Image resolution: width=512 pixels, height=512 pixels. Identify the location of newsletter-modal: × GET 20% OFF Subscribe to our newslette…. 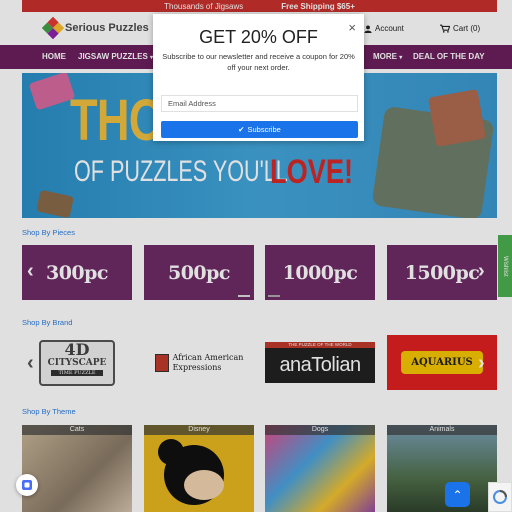
(258, 77).